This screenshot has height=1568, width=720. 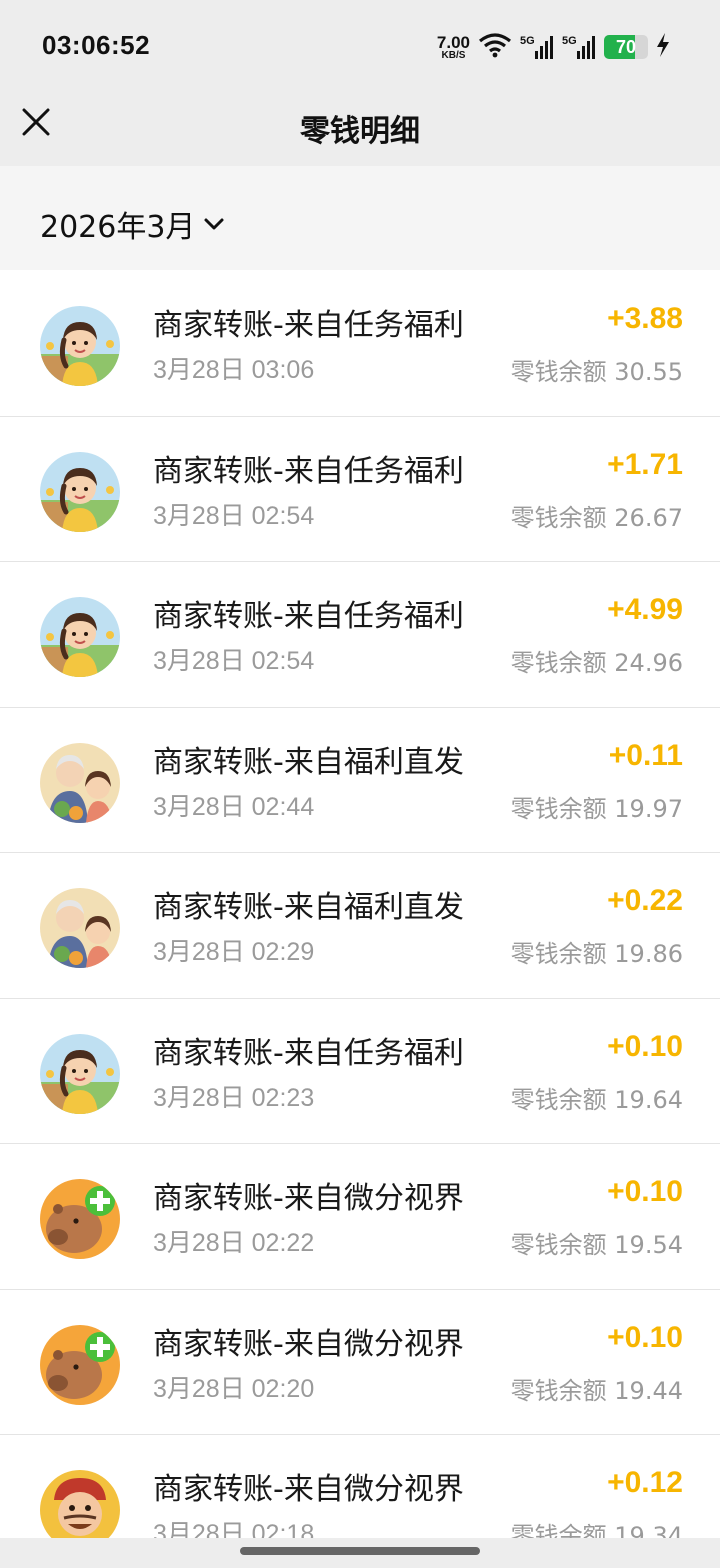 I want to click on transaction-time: 3月28日 02:23, so click(x=234, y=1097).